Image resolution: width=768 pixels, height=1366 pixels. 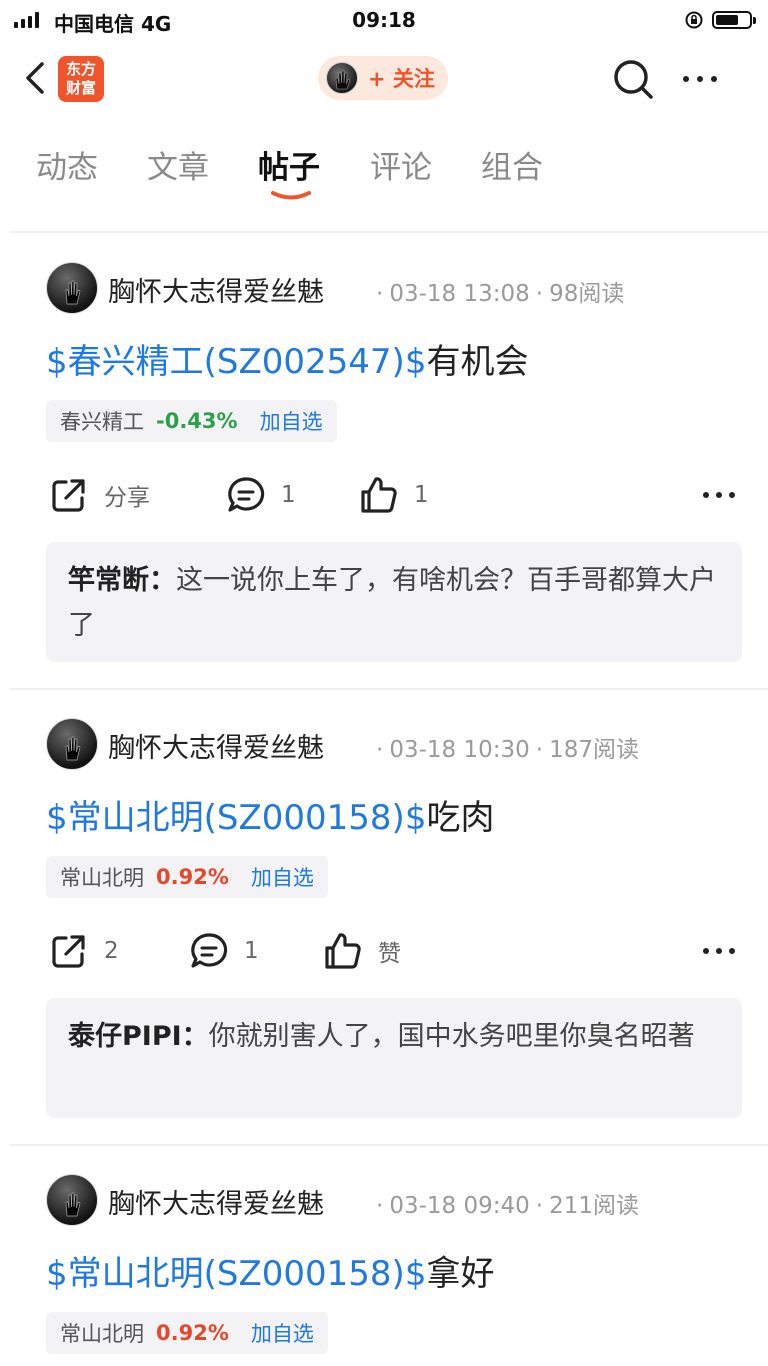 I want to click on tab-bar: 动态 文章 帖子 评论 组合, so click(x=384, y=167).